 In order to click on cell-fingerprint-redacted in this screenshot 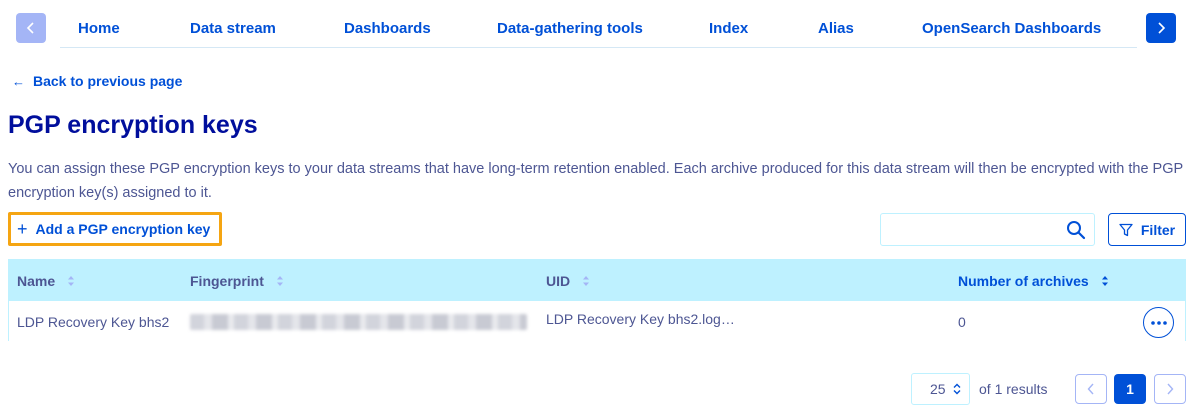, I will do `click(358, 322)`.